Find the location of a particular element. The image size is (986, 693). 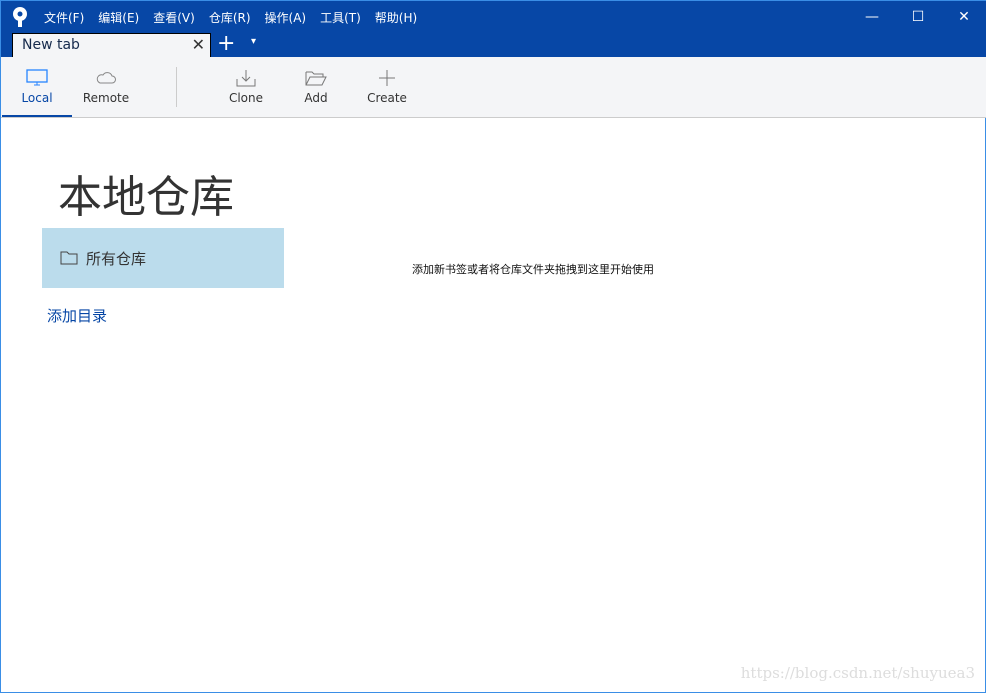

menu-edit: 编辑(E) is located at coordinates (118, 17).